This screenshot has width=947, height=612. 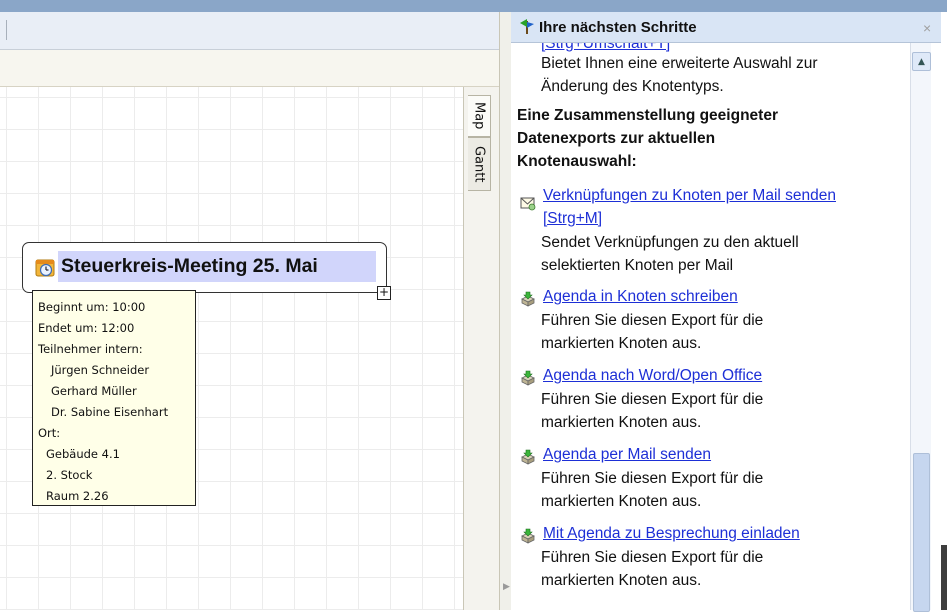 What do you see at coordinates (652, 478) in the screenshot?
I see `agenda-mail-desc-line-1: Führen Sie diesen Export für die` at bounding box center [652, 478].